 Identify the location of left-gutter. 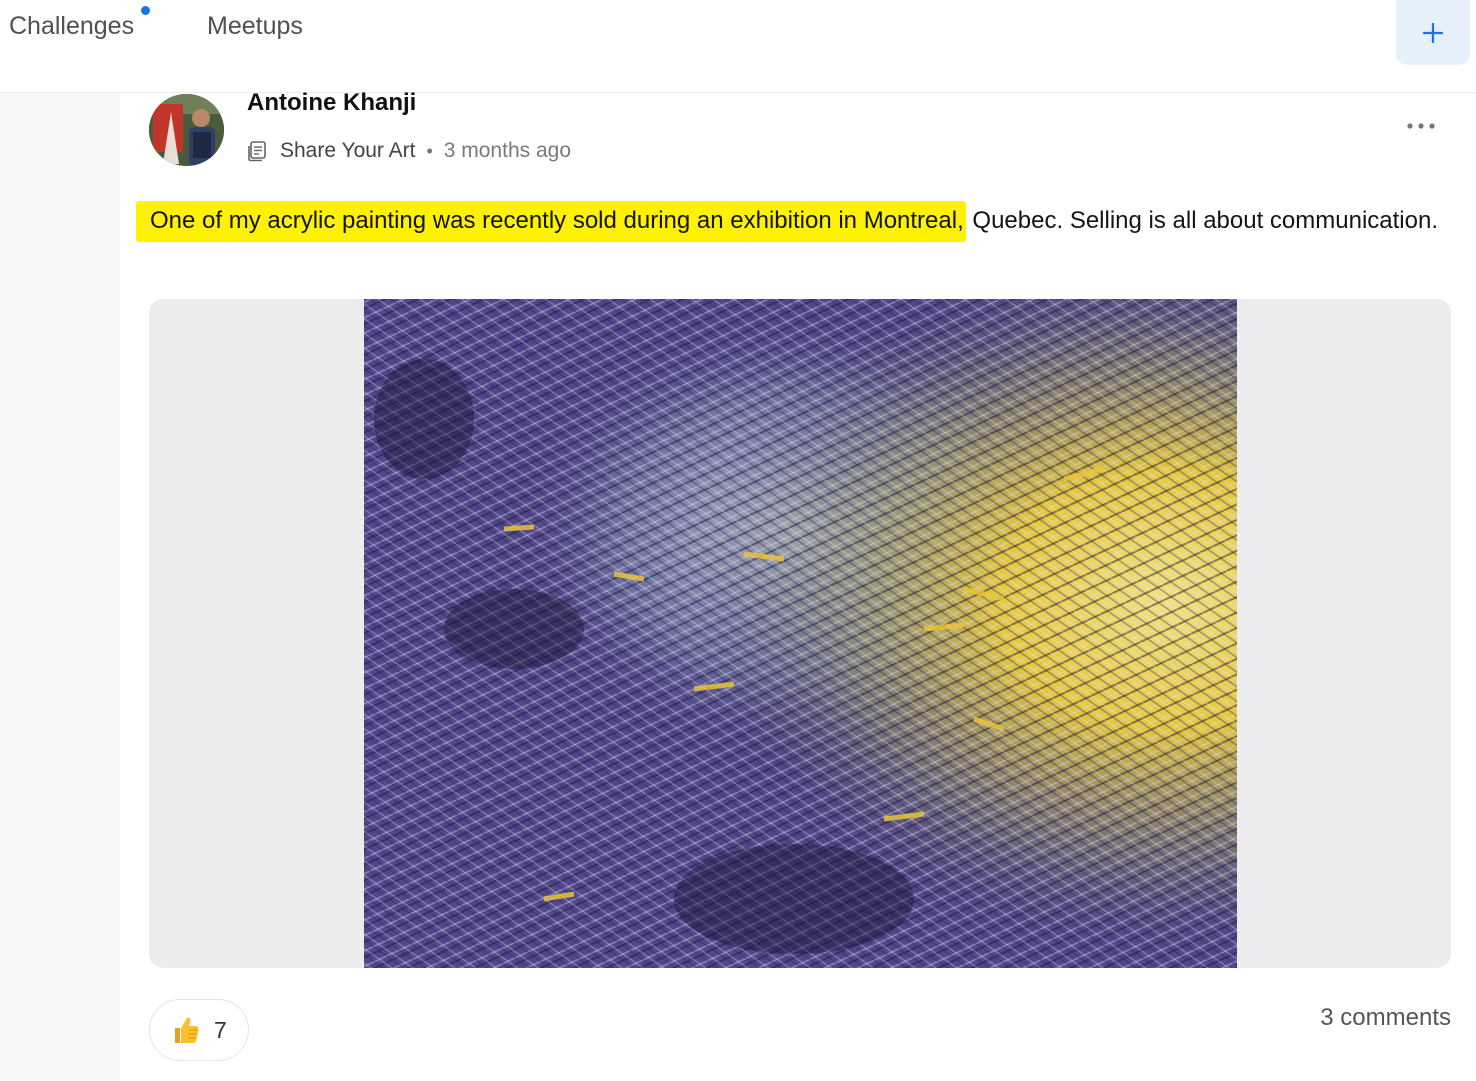
(60, 587).